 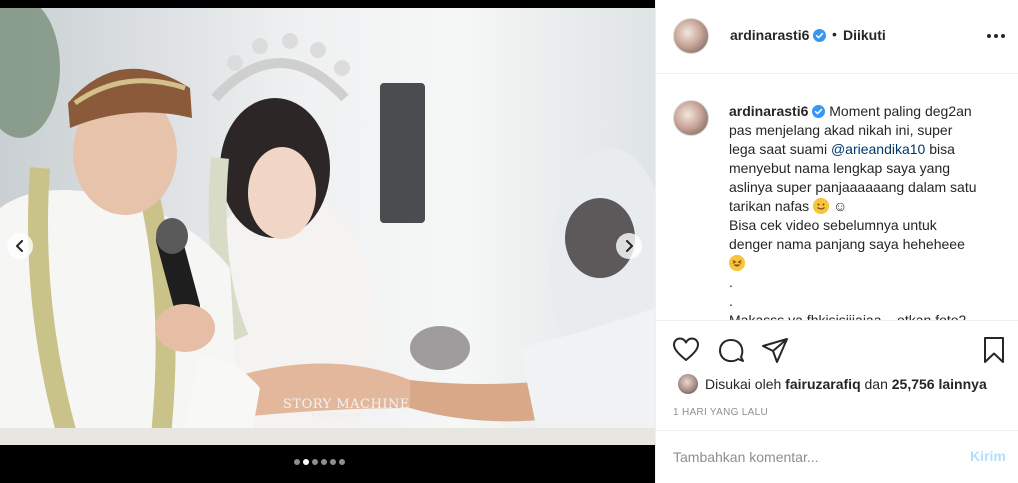 I want to click on chevron-left-icon, so click(x=19, y=246).